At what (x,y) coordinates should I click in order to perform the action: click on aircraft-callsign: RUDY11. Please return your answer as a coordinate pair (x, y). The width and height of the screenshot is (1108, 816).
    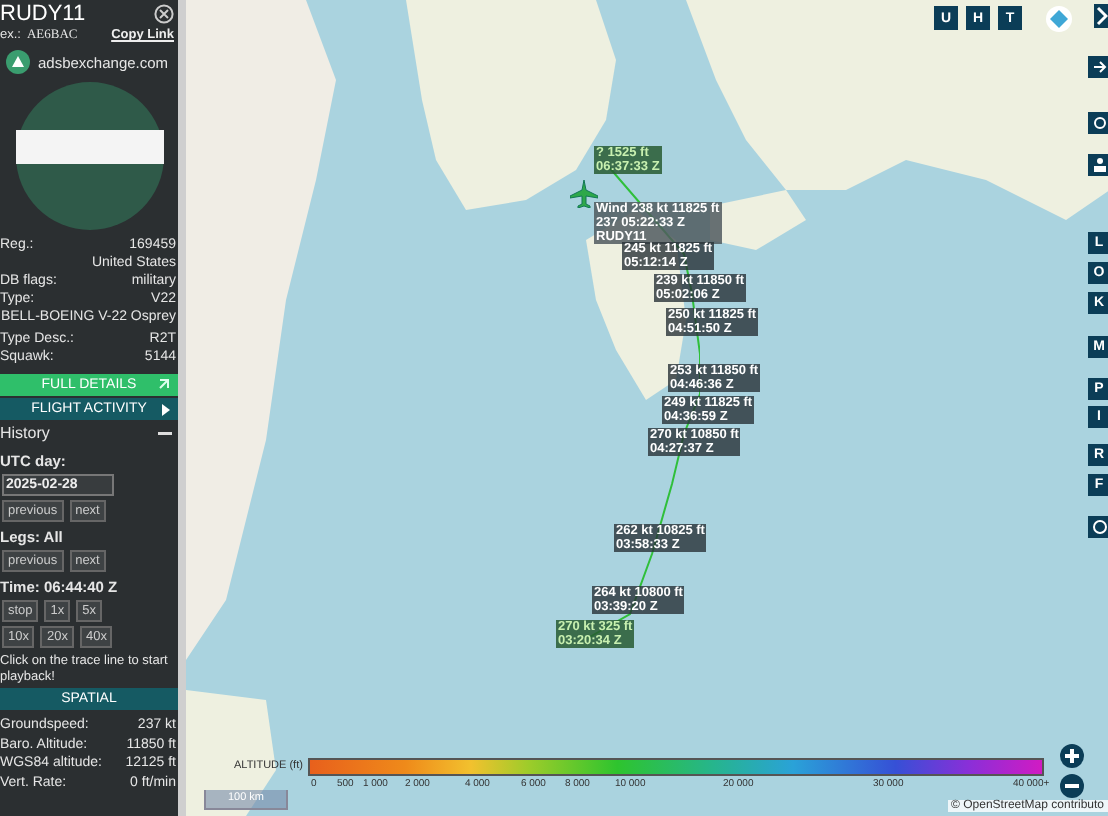
    Looking at the image, I should click on (43, 14).